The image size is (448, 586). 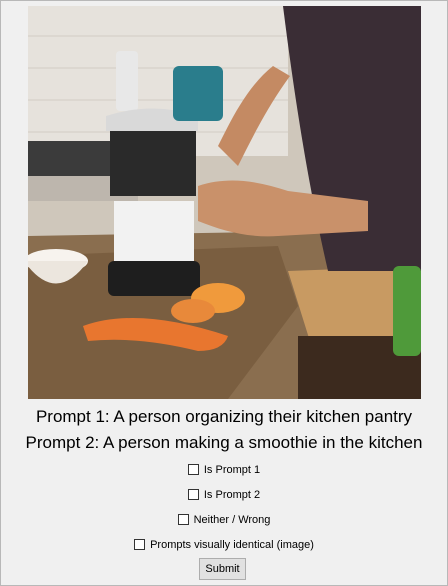 I want to click on submit-button: Submit, so click(x=222, y=569).